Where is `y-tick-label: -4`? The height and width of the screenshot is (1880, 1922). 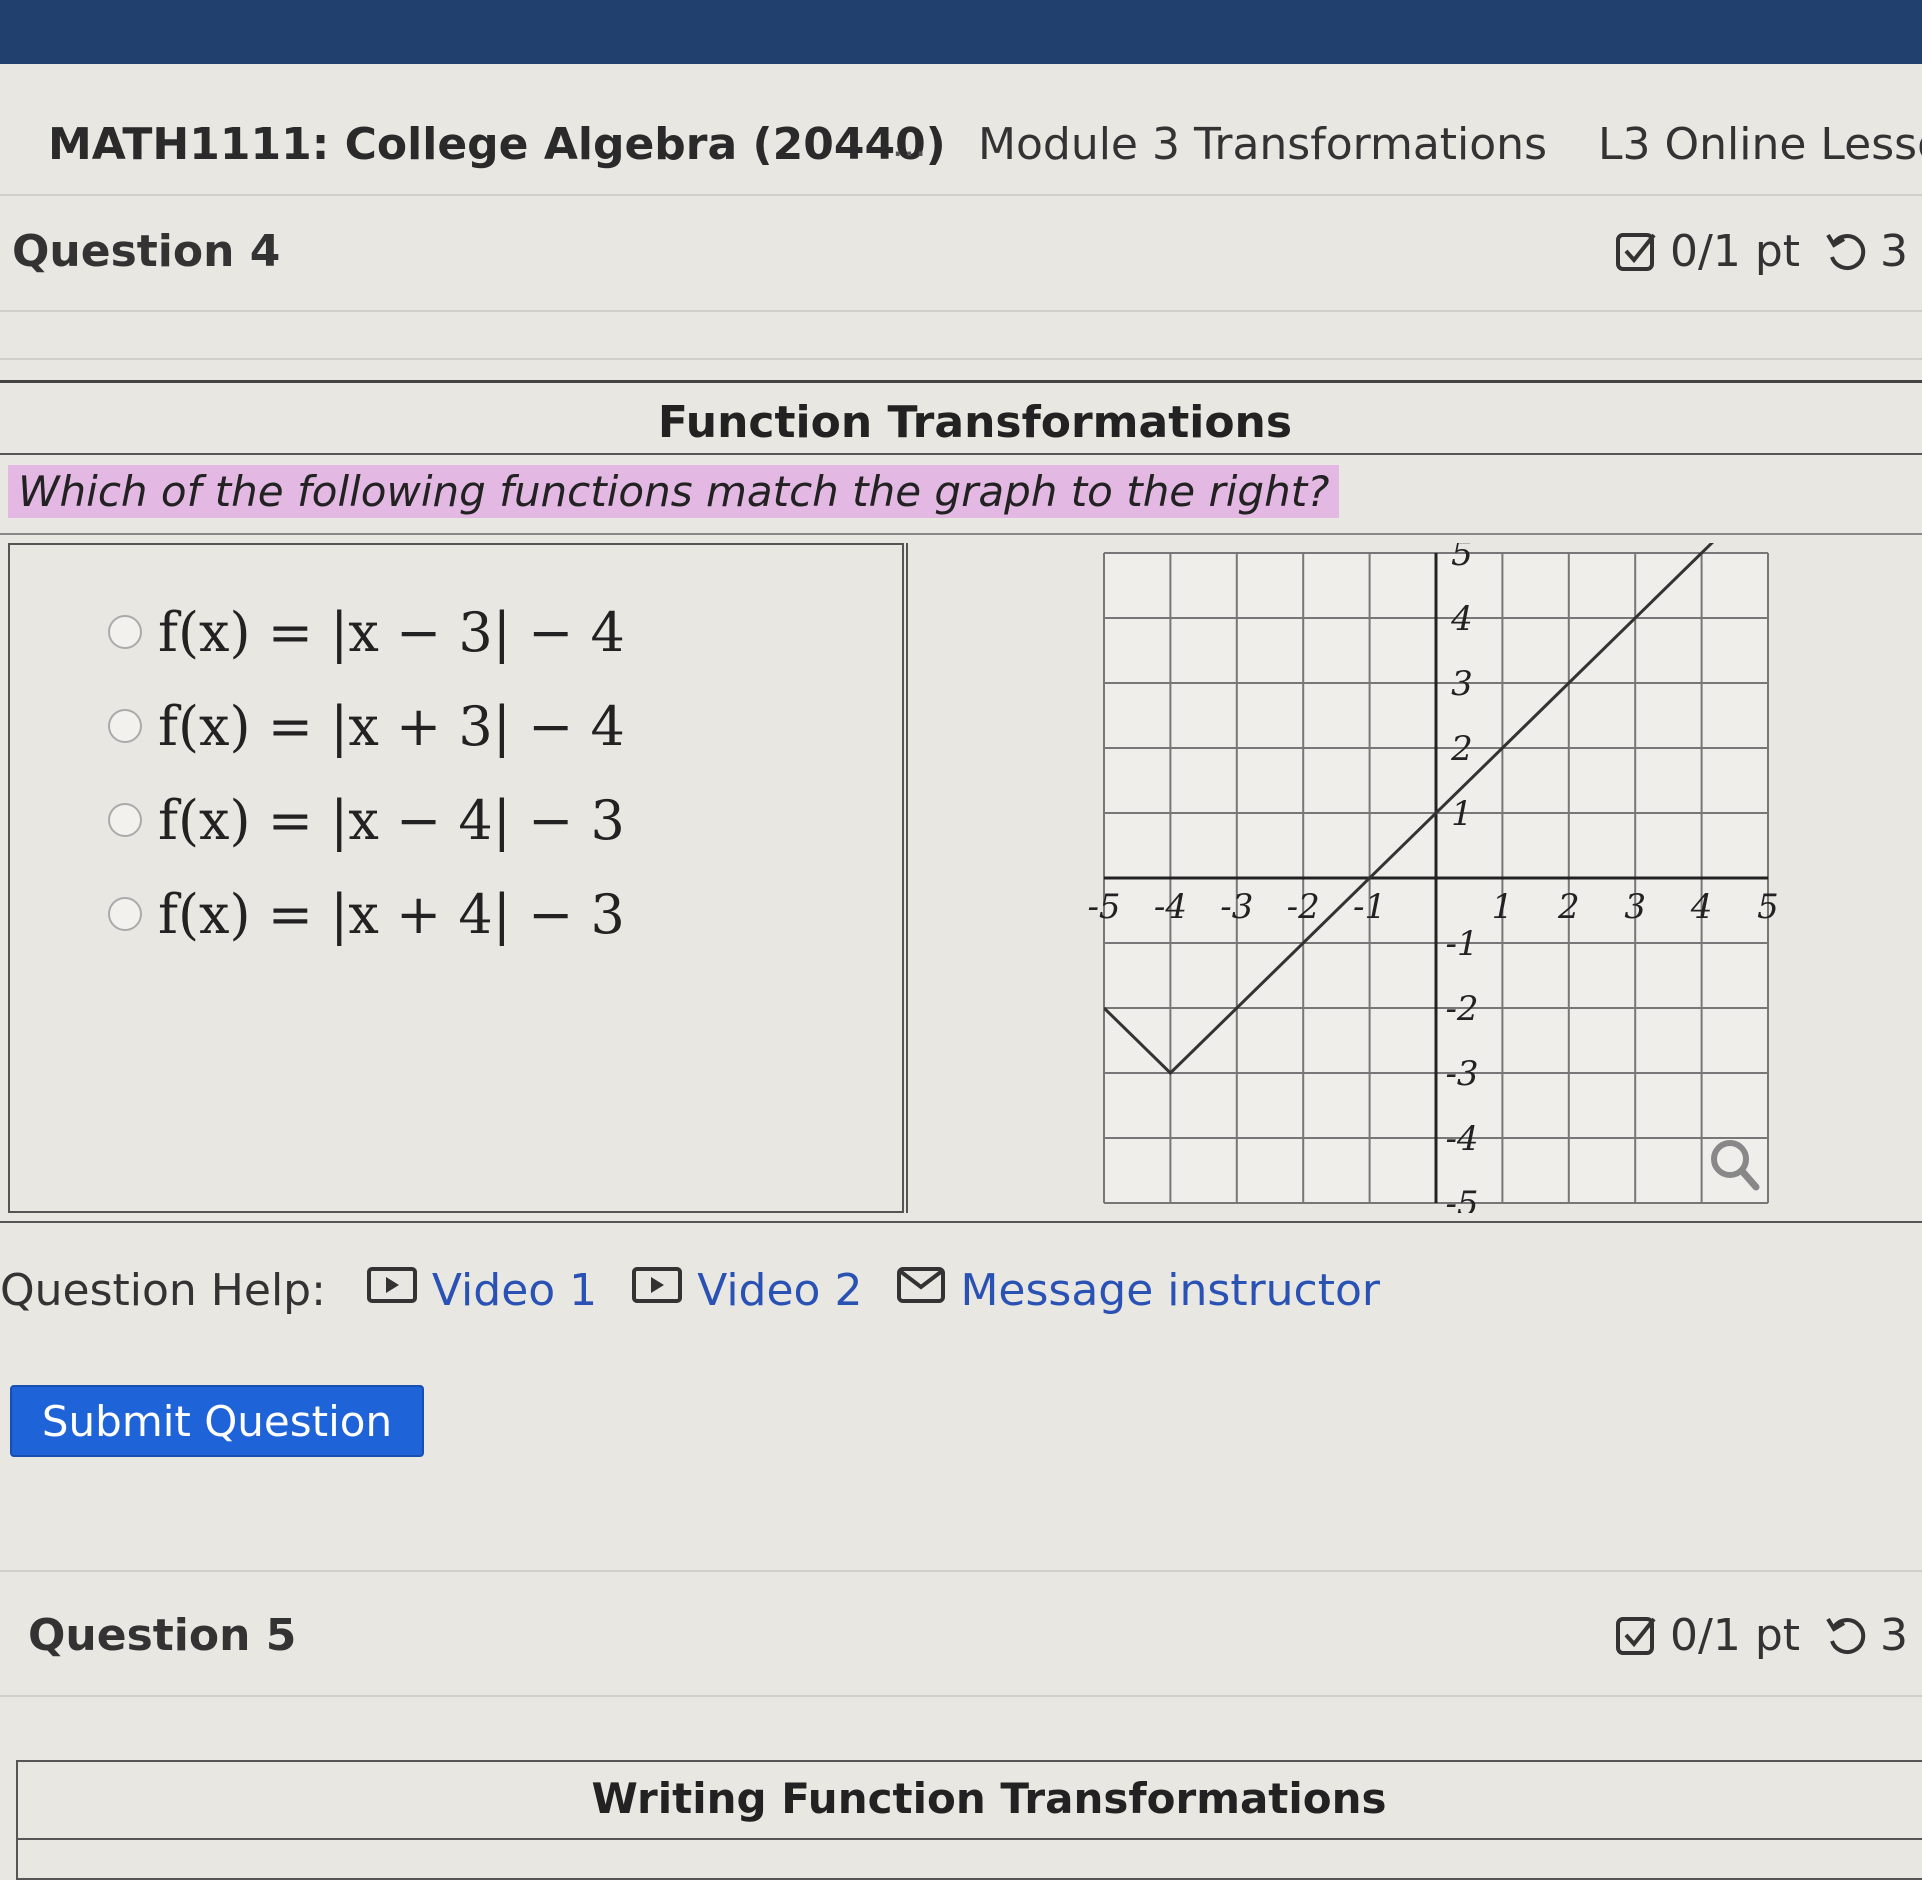
y-tick-label: -4 is located at coordinates (1461, 1139).